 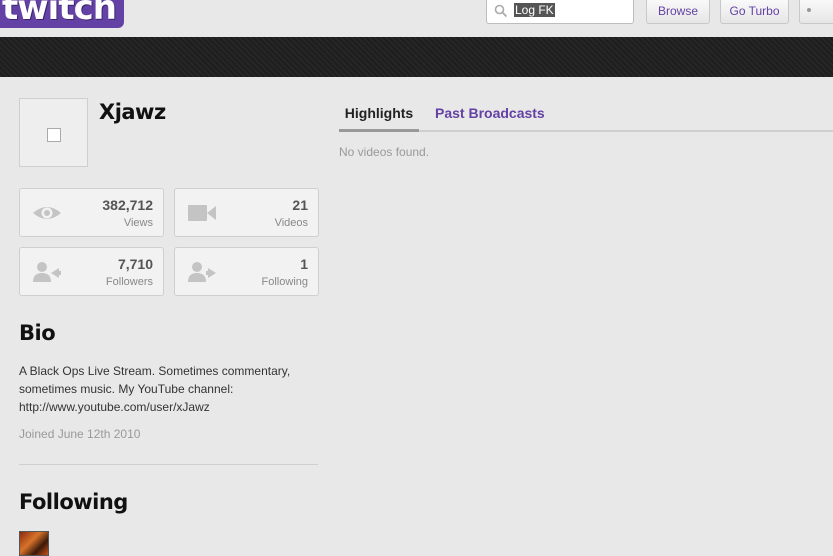 I want to click on channel-banner-bar, so click(x=416, y=57).